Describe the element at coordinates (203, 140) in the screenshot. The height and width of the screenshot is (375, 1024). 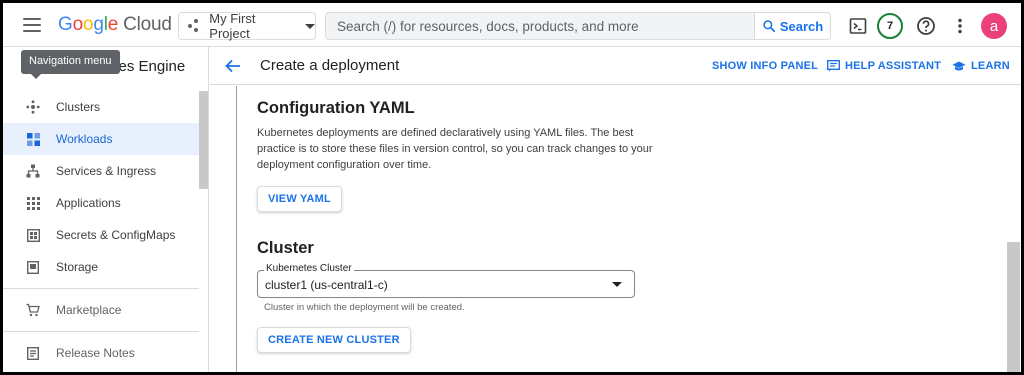
I see `sidebar-scrollbar` at that location.